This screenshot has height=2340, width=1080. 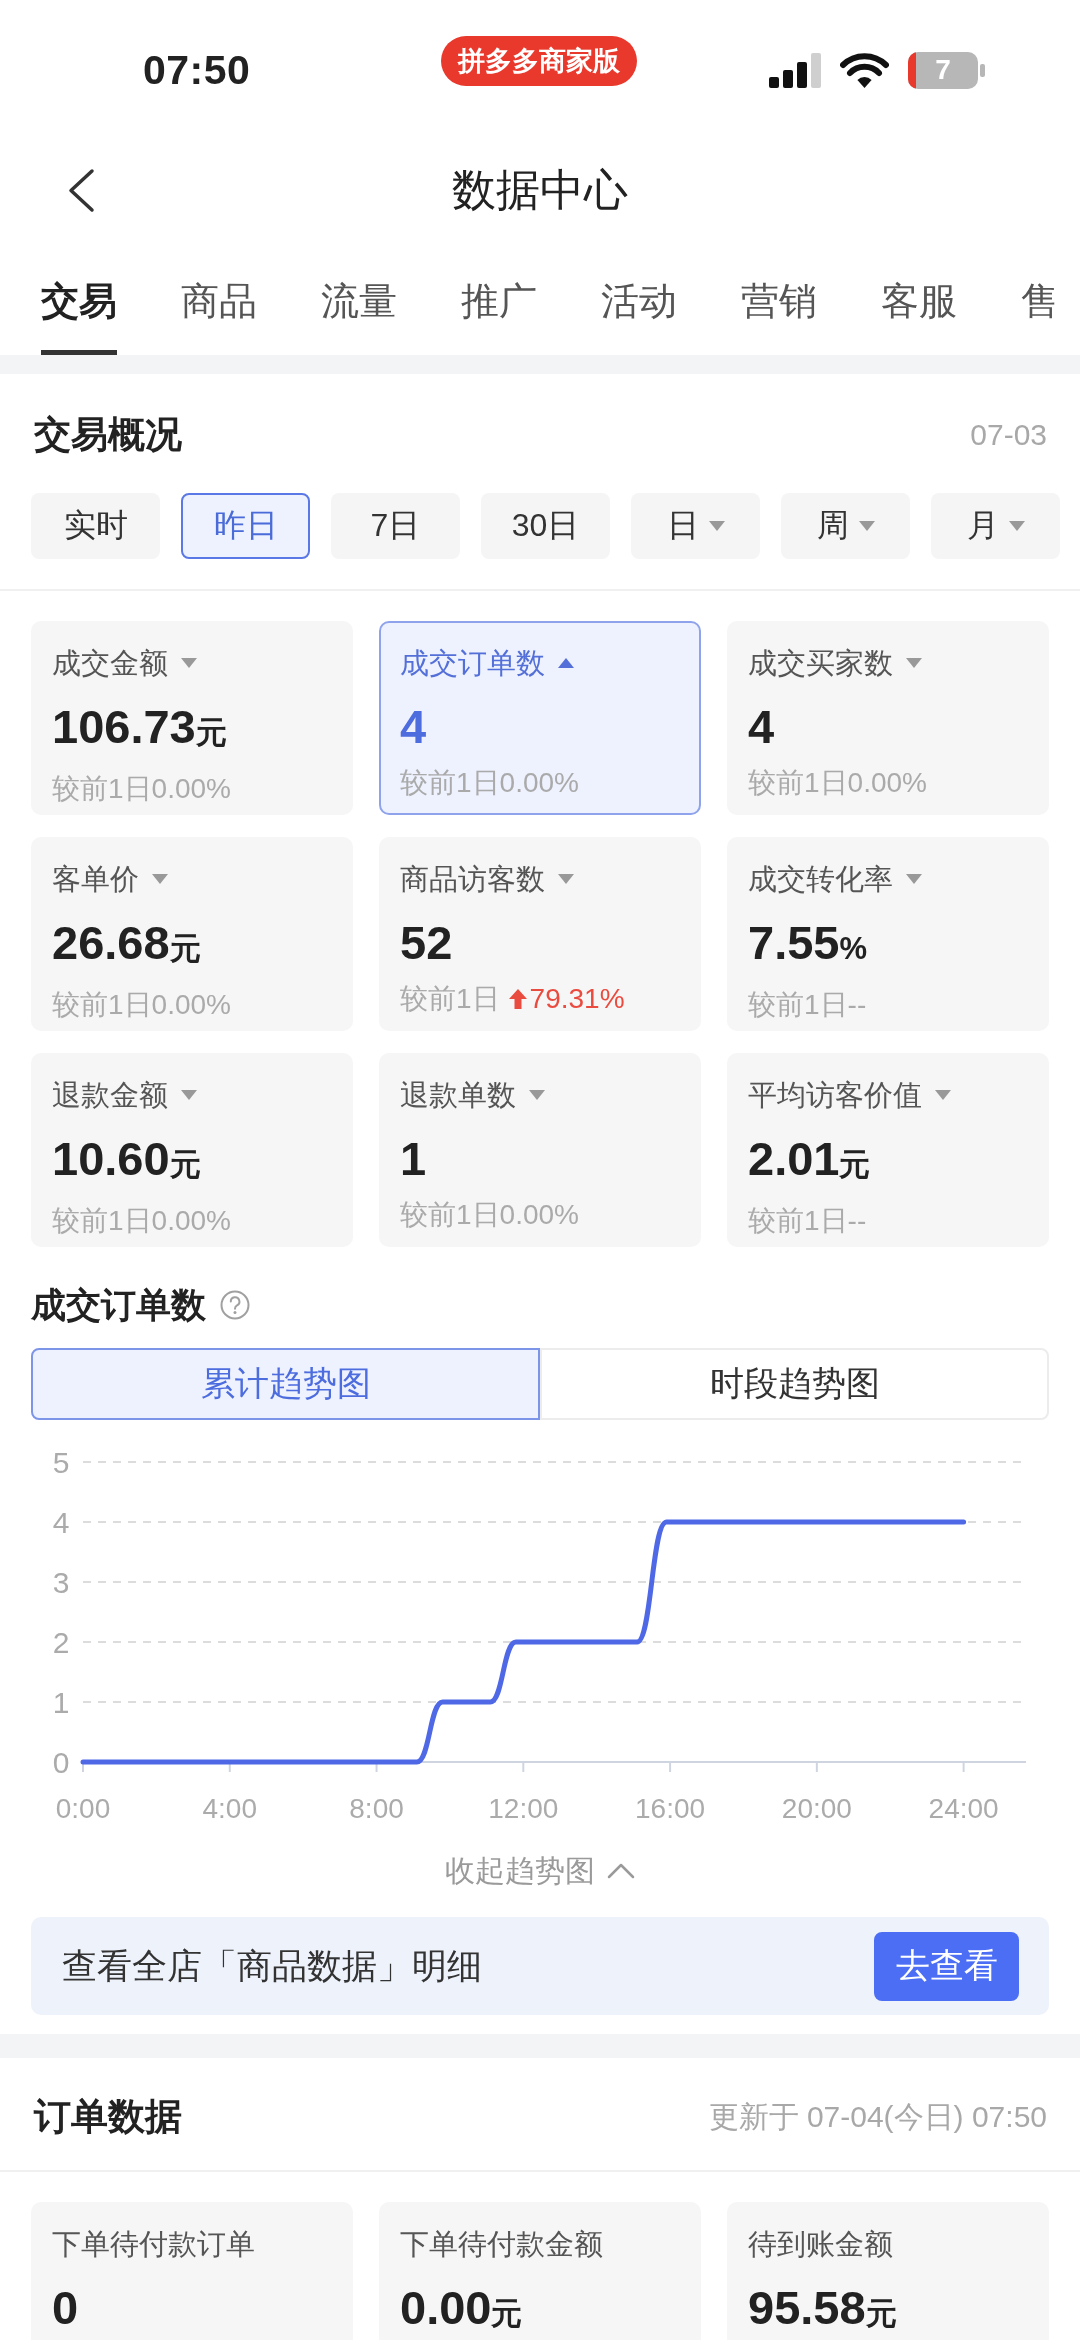 What do you see at coordinates (219, 297) in the screenshot?
I see `tab: 商品` at bounding box center [219, 297].